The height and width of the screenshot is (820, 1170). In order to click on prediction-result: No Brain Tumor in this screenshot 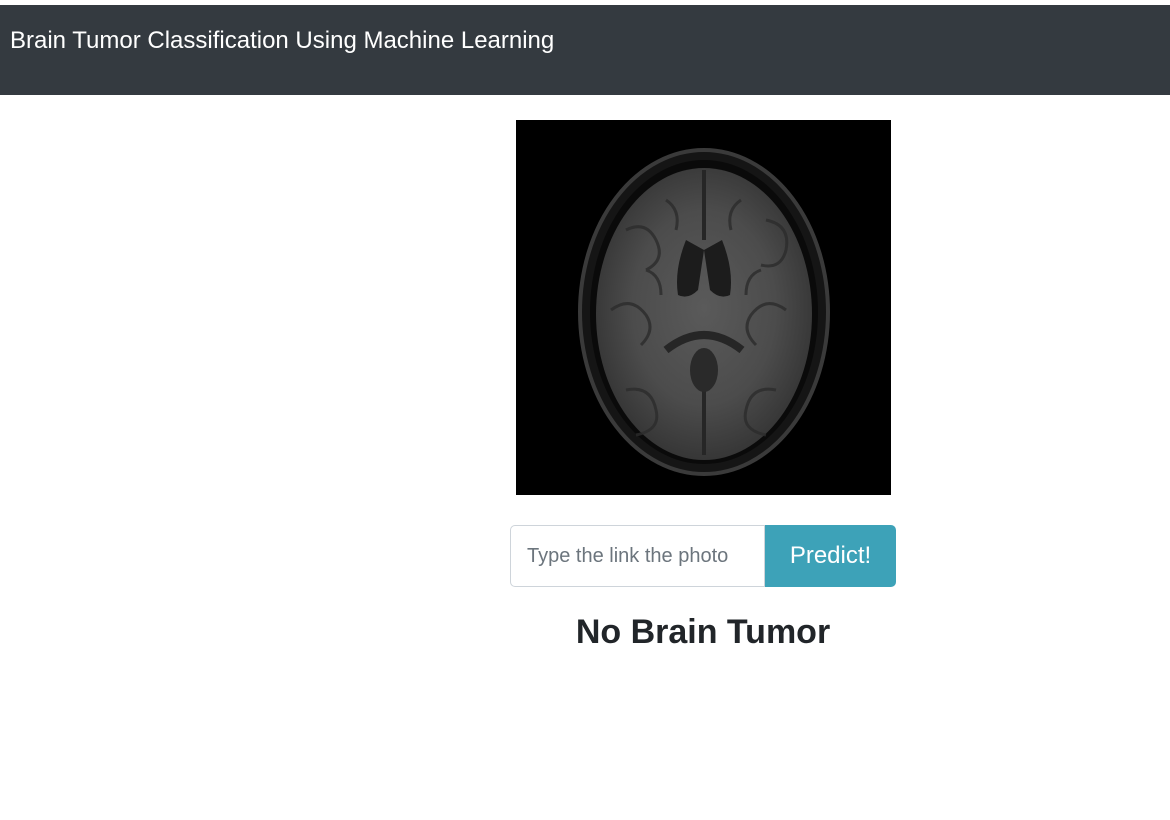, I will do `click(703, 632)`.